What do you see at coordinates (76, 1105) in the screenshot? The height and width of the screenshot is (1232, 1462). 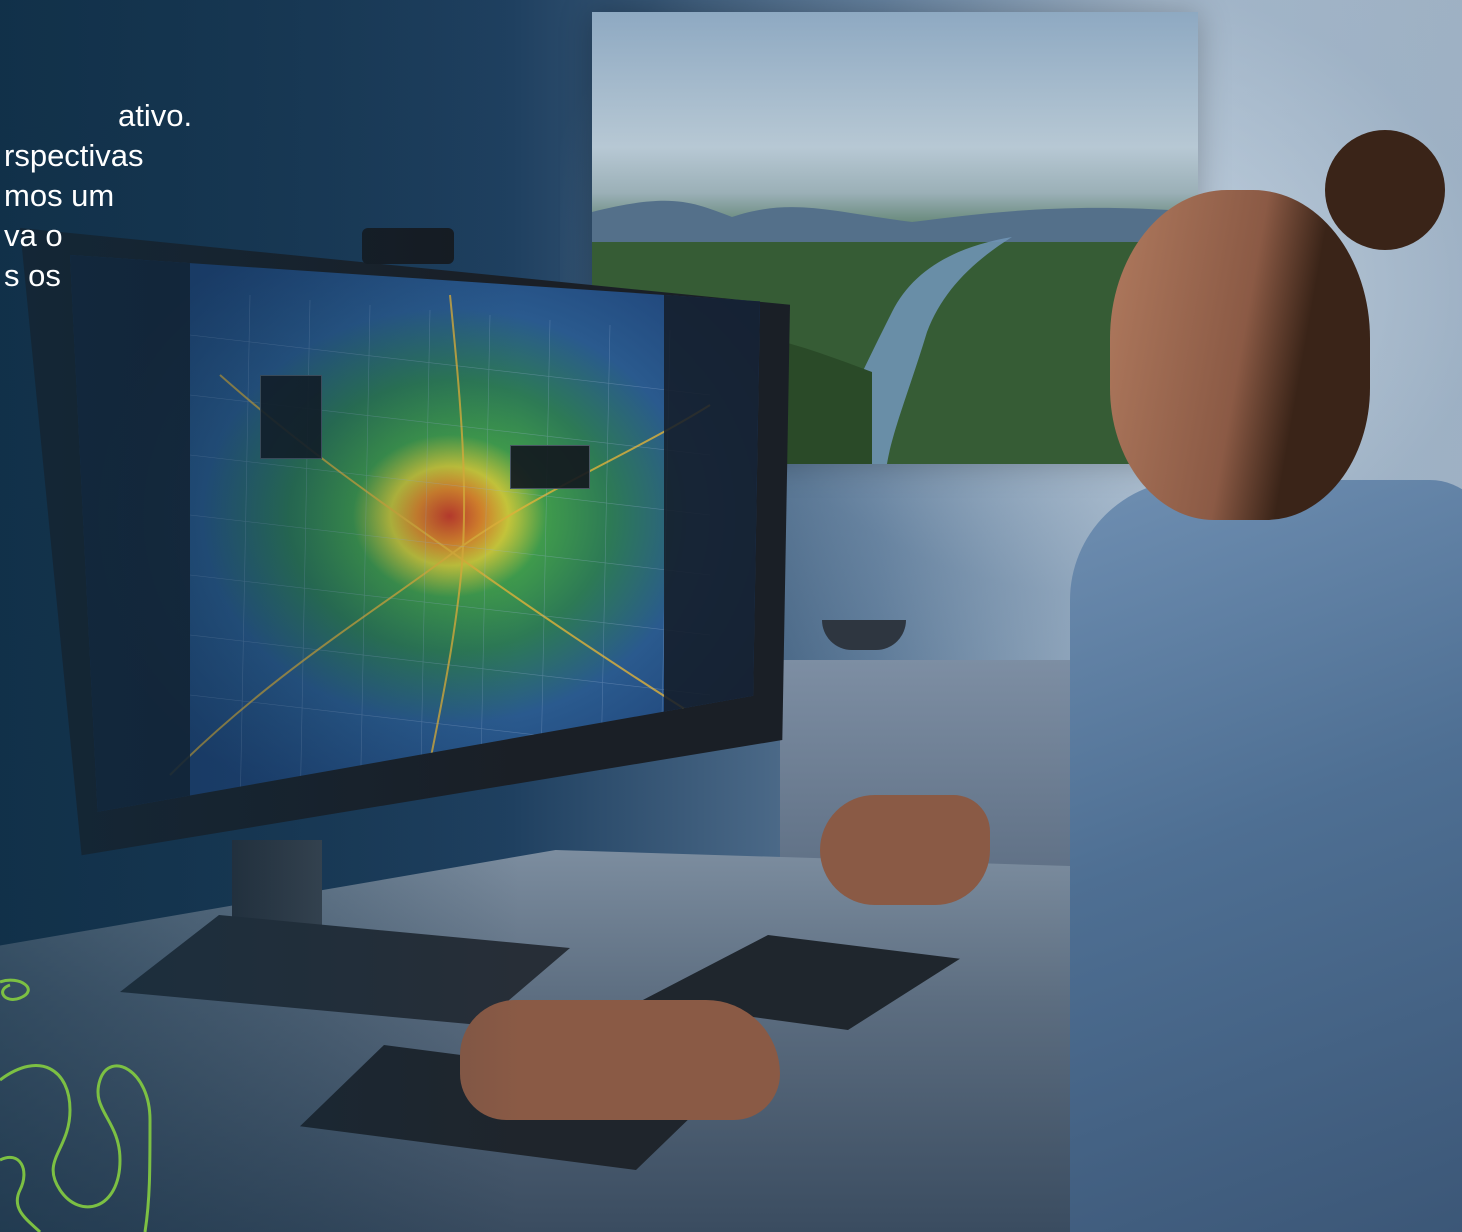 I see `decorative-squiggle` at bounding box center [76, 1105].